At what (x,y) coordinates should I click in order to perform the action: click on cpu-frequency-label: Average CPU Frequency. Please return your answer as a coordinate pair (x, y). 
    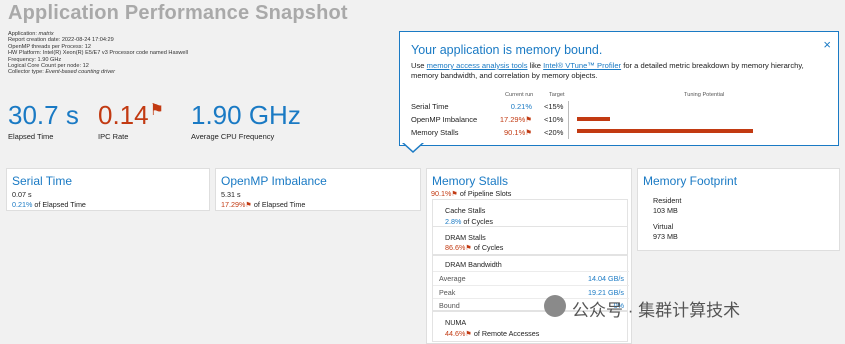
    Looking at the image, I should click on (233, 136).